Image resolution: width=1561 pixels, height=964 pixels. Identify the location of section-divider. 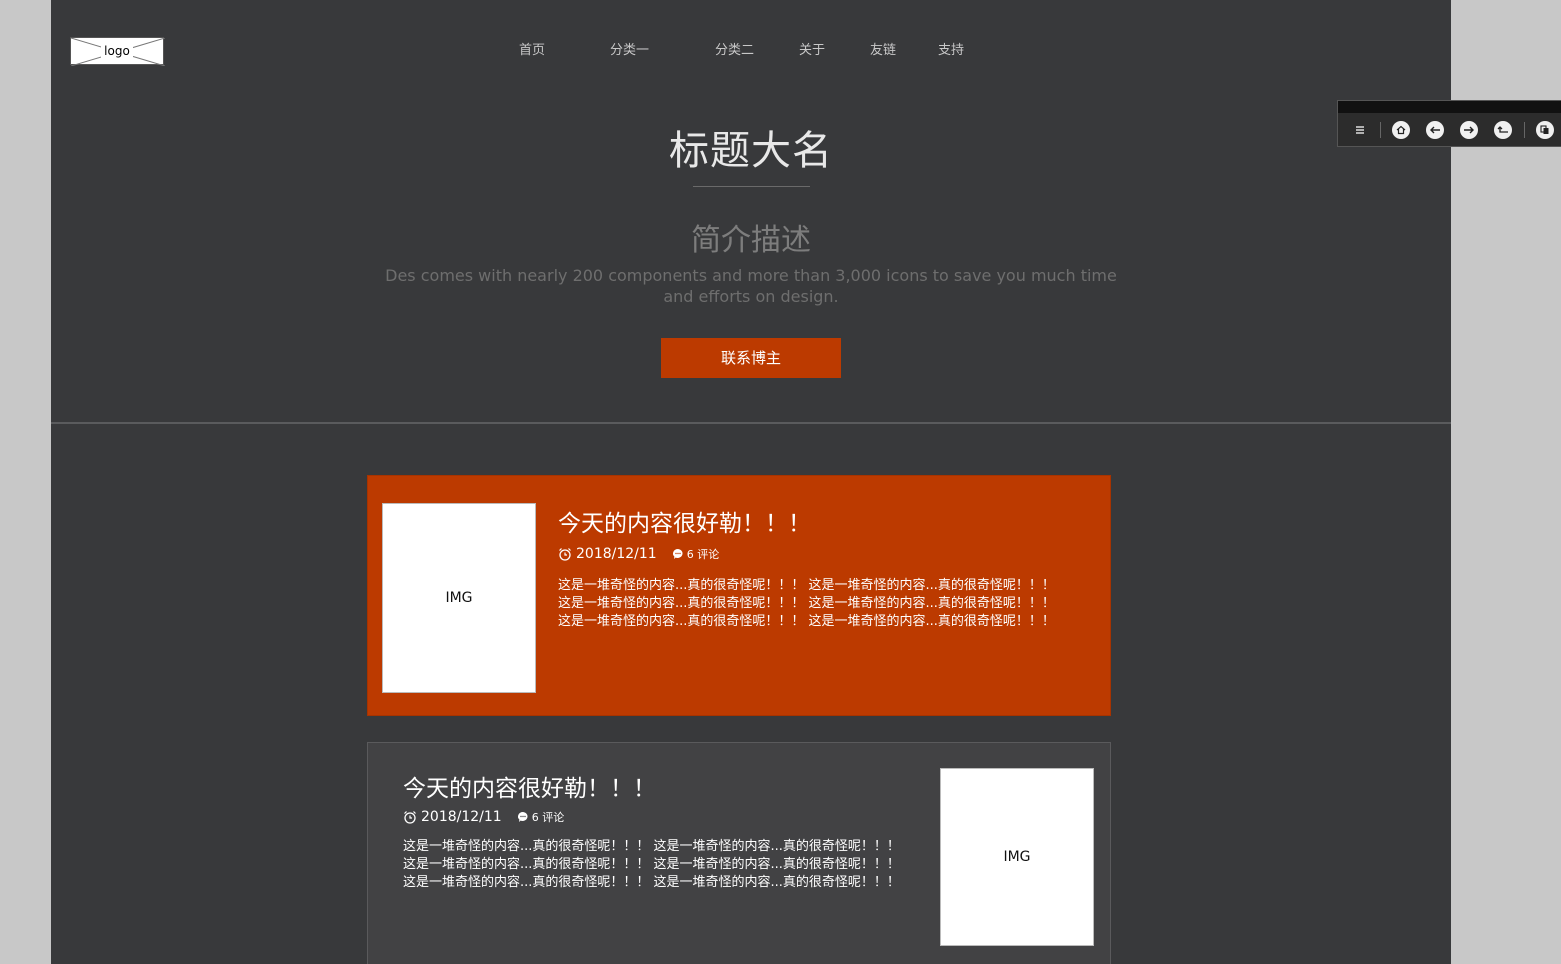
(751, 423).